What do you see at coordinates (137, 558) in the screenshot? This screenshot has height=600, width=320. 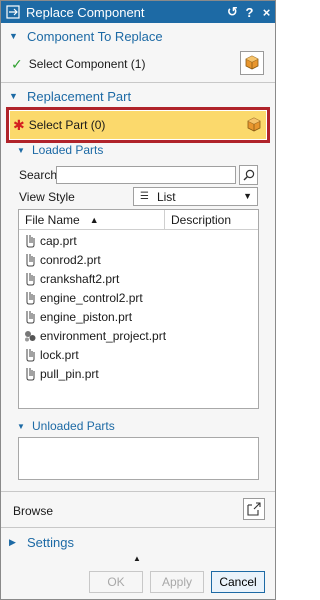 I see `expand-up-icon: ▲` at bounding box center [137, 558].